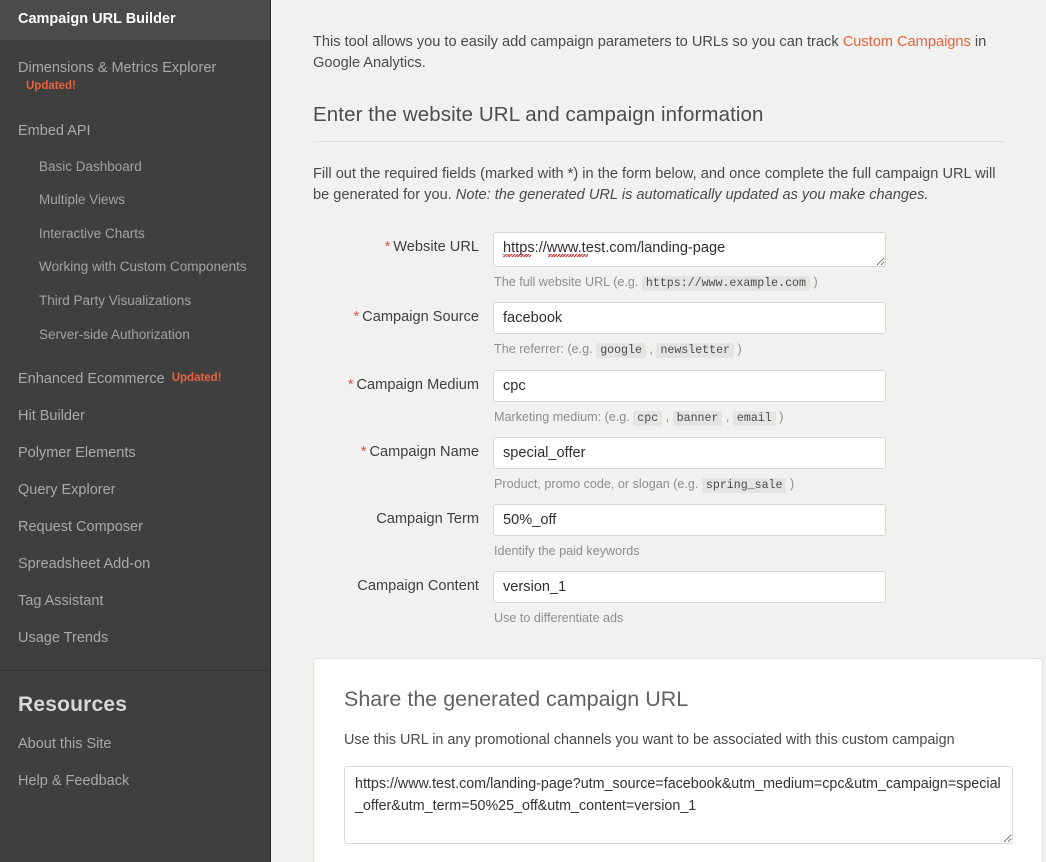 Image resolution: width=1046 pixels, height=862 pixels. Describe the element at coordinates (749, 551) in the screenshot. I see `field-hint-campaign-term: Identify the paid keywords` at that location.